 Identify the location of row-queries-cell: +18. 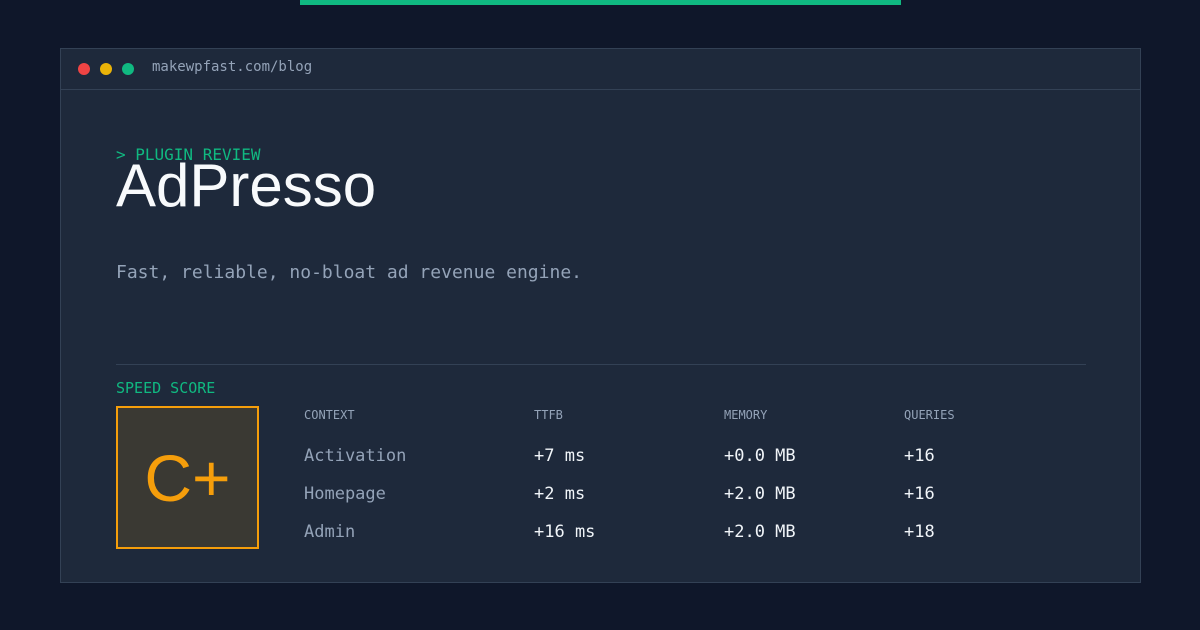
(919, 532).